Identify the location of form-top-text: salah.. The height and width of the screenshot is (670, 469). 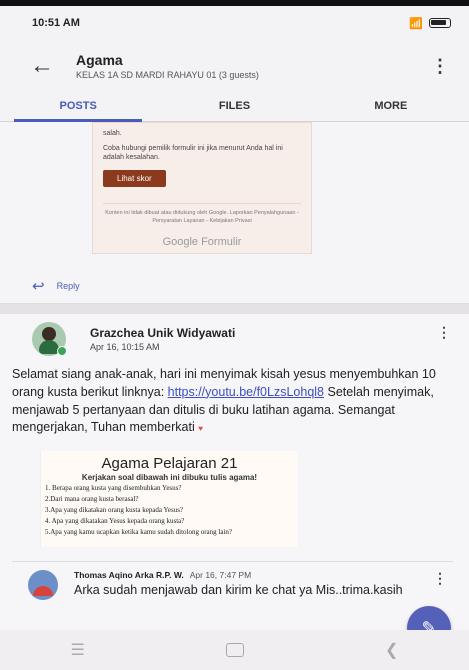
(112, 133).